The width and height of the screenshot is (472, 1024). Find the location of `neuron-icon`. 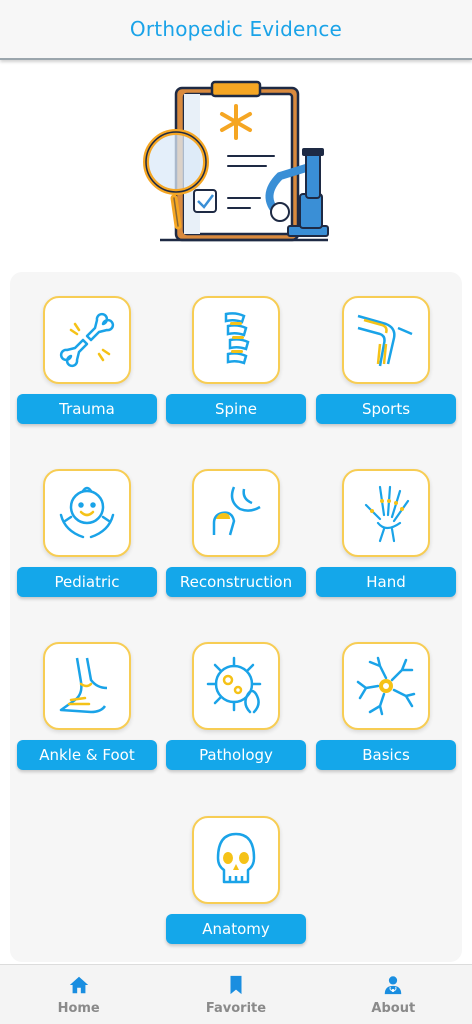

neuron-icon is located at coordinates (386, 686).